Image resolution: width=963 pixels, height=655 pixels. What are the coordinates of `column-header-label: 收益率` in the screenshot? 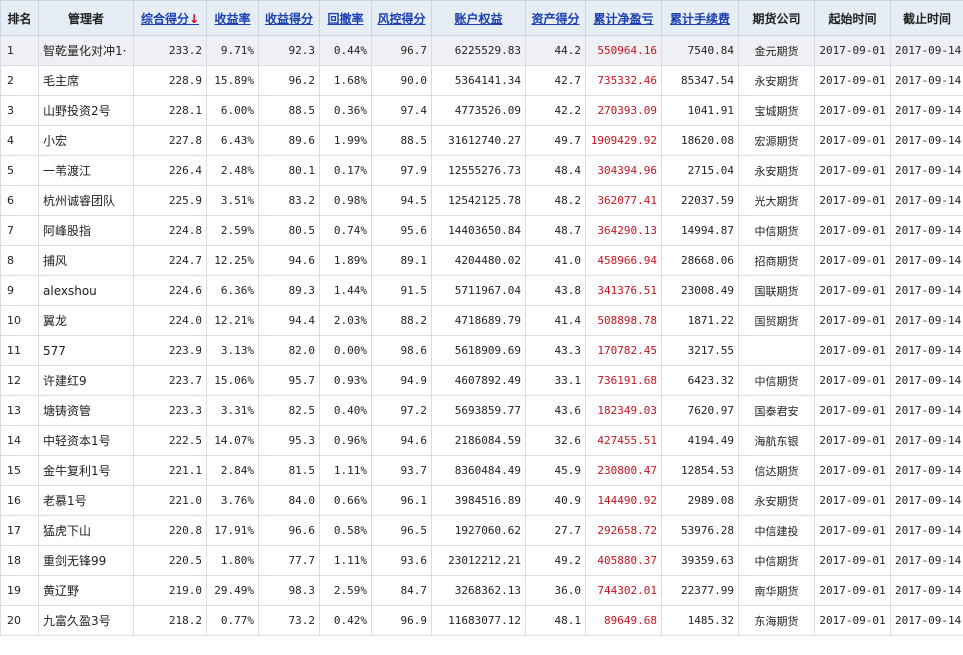 It's located at (232, 18).